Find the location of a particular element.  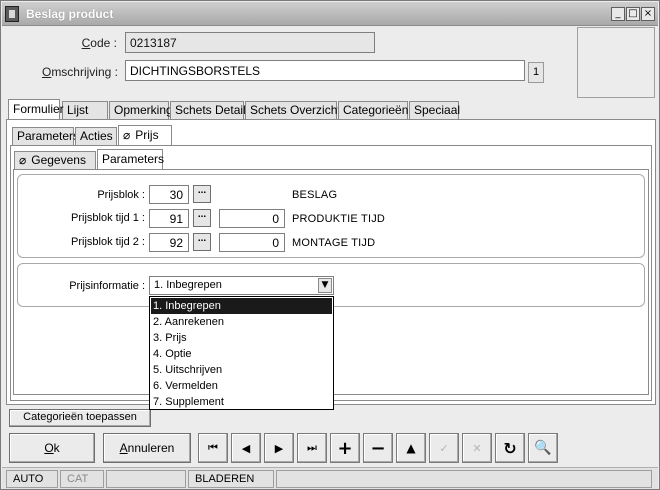

status-empty is located at coordinates (146, 479).